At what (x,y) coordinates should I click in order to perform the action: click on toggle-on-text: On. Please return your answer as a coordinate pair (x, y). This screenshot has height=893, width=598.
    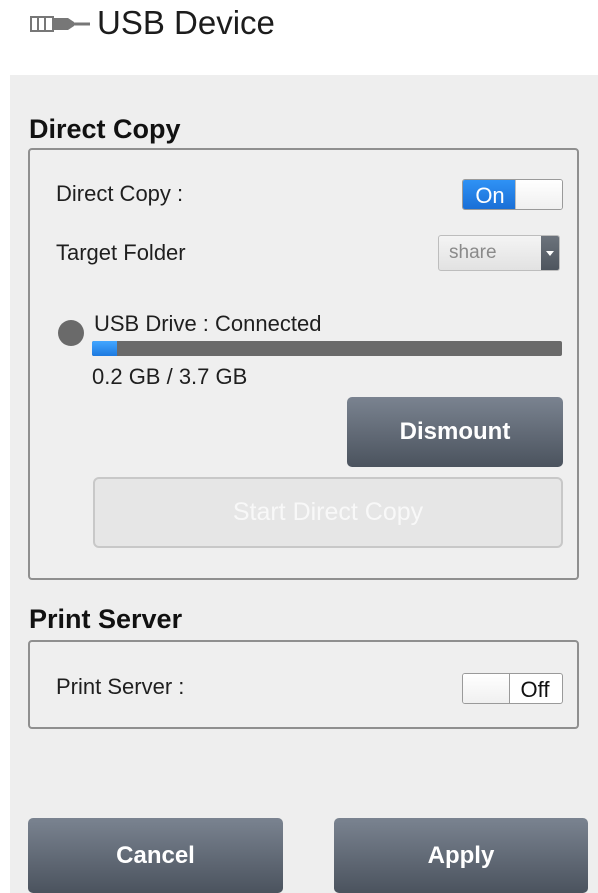
    Looking at the image, I should click on (490, 194).